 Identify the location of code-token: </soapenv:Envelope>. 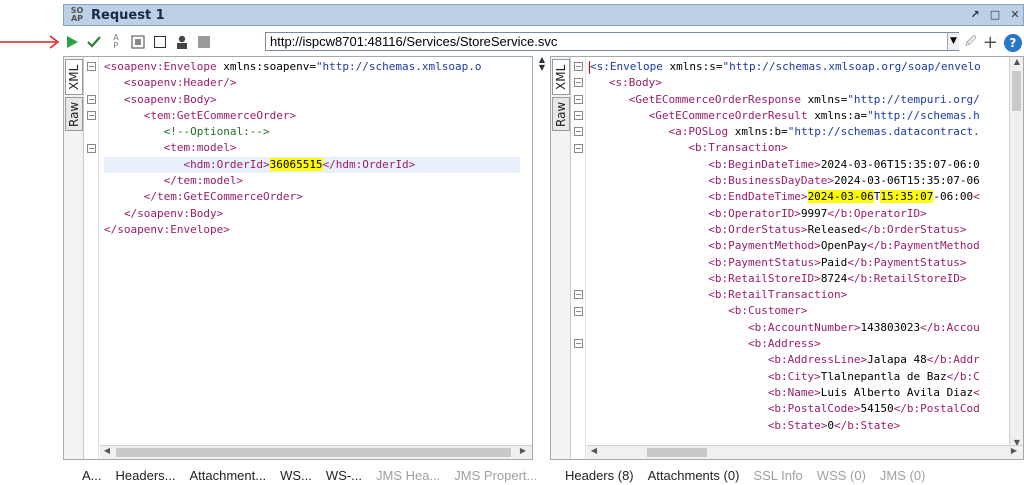
(167, 229).